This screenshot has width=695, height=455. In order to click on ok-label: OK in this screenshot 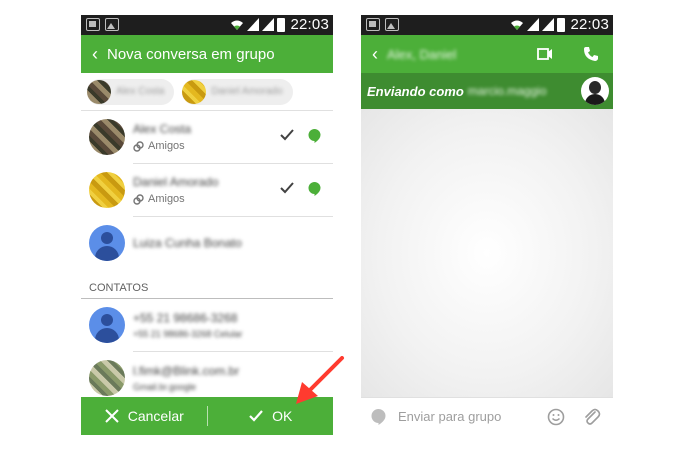, I will do `click(282, 416)`.